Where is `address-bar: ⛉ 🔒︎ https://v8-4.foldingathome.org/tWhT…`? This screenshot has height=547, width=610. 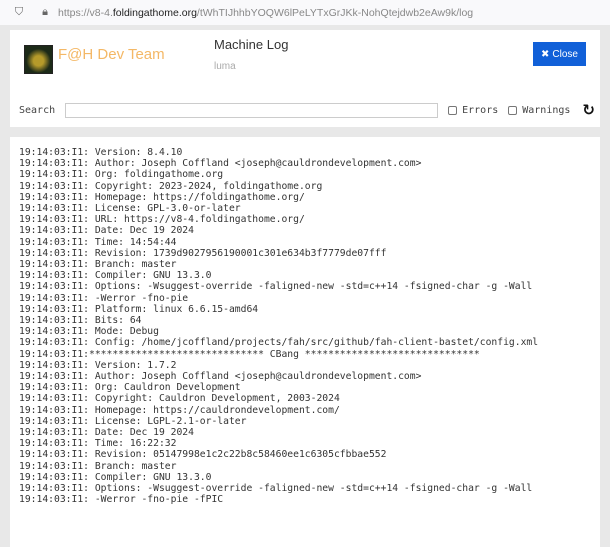
address-bar: ⛉ 🔒︎ https://v8-4.foldingathome.org/tWhT… is located at coordinates (305, 12).